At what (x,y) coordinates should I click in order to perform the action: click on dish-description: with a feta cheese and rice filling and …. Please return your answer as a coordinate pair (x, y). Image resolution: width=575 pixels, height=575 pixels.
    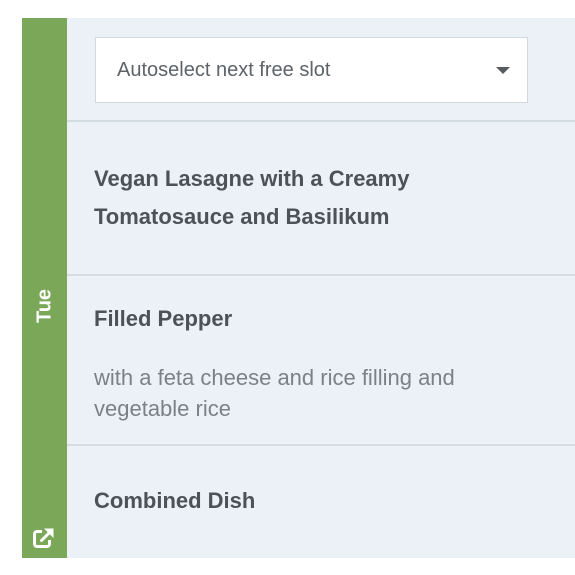
    Looking at the image, I should click on (274, 393).